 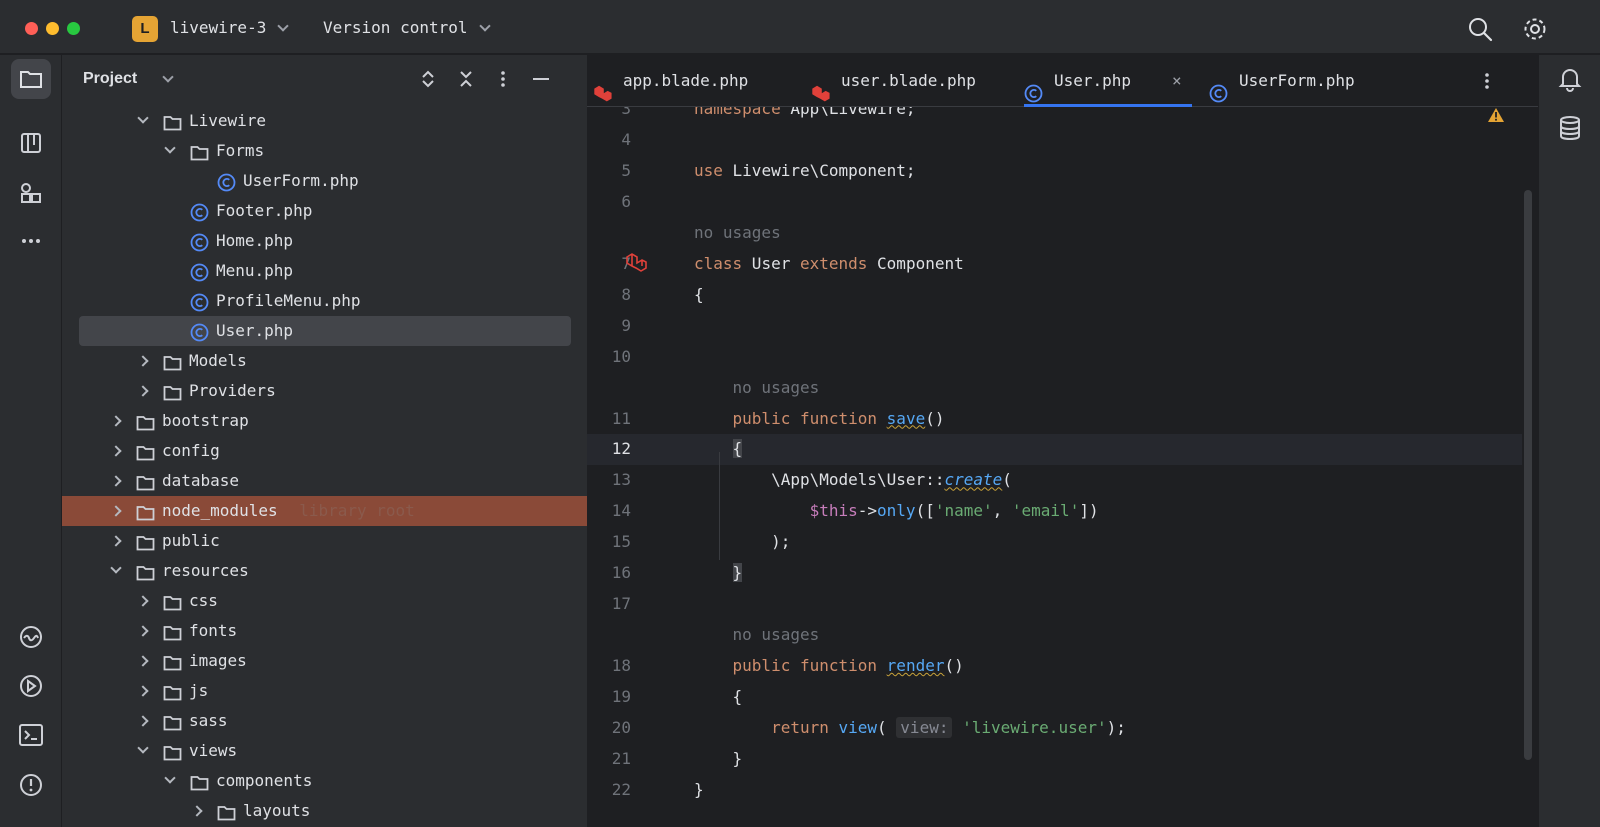 I want to click on editor-tab: UserForm.php, so click(x=1304, y=81).